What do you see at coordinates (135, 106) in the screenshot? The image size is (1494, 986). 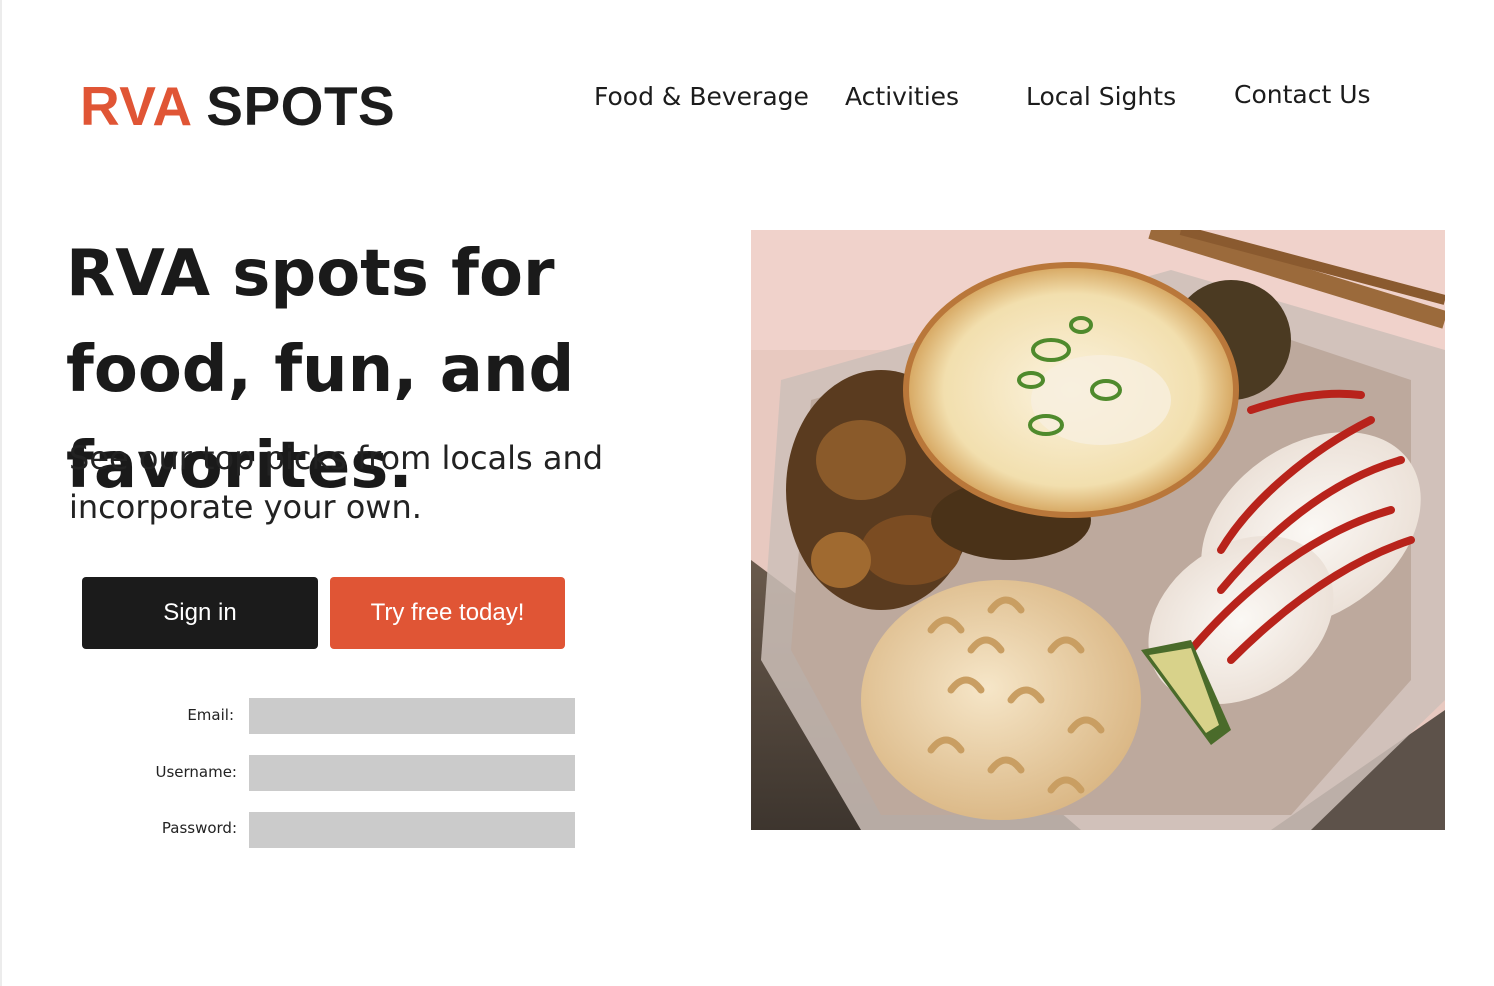 I see `logo-rva: RVA` at bounding box center [135, 106].